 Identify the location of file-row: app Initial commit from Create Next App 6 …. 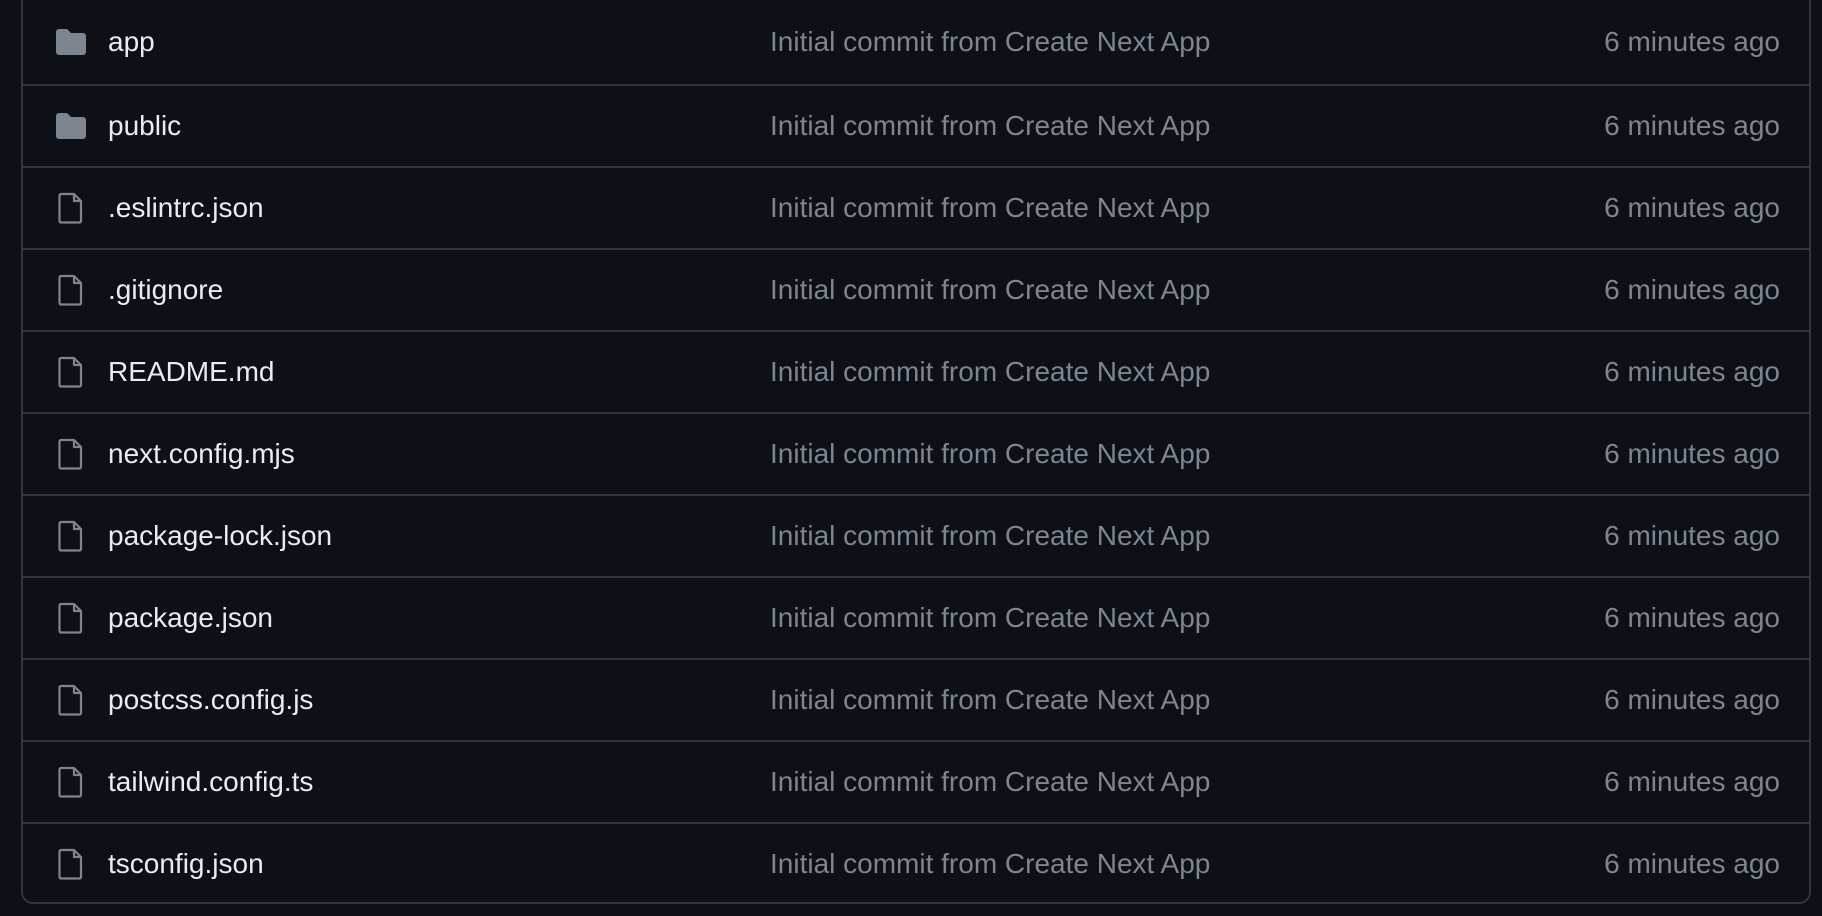
(916, 42).